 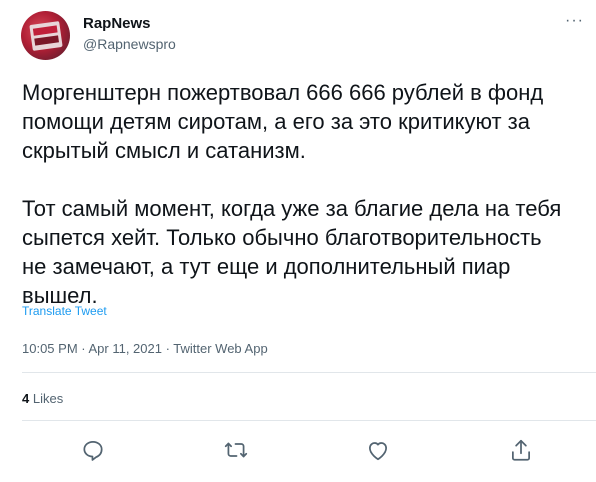 What do you see at coordinates (574, 21) in the screenshot?
I see `more-options-icon: ···` at bounding box center [574, 21].